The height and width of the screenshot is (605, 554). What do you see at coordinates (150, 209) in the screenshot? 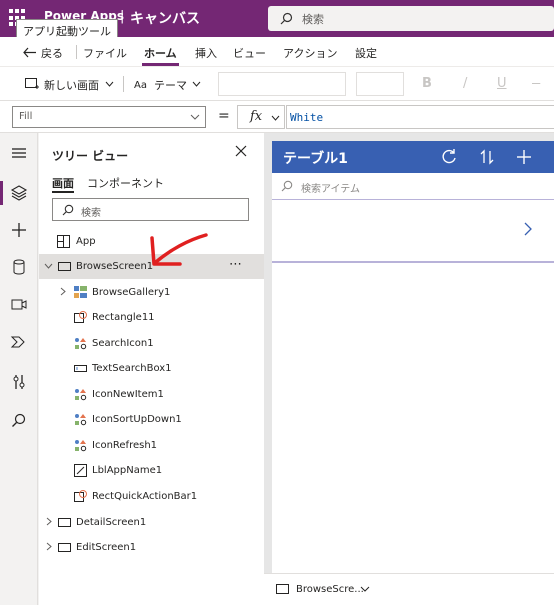
I see `tree-search-input: 検索` at bounding box center [150, 209].